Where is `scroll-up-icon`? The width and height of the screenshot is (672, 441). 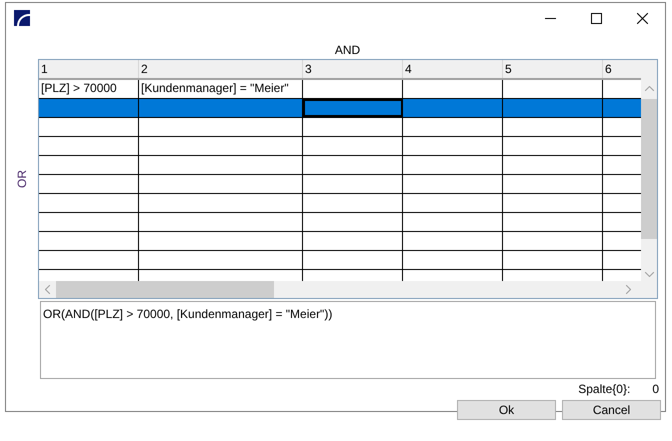 scroll-up-icon is located at coordinates (649, 88).